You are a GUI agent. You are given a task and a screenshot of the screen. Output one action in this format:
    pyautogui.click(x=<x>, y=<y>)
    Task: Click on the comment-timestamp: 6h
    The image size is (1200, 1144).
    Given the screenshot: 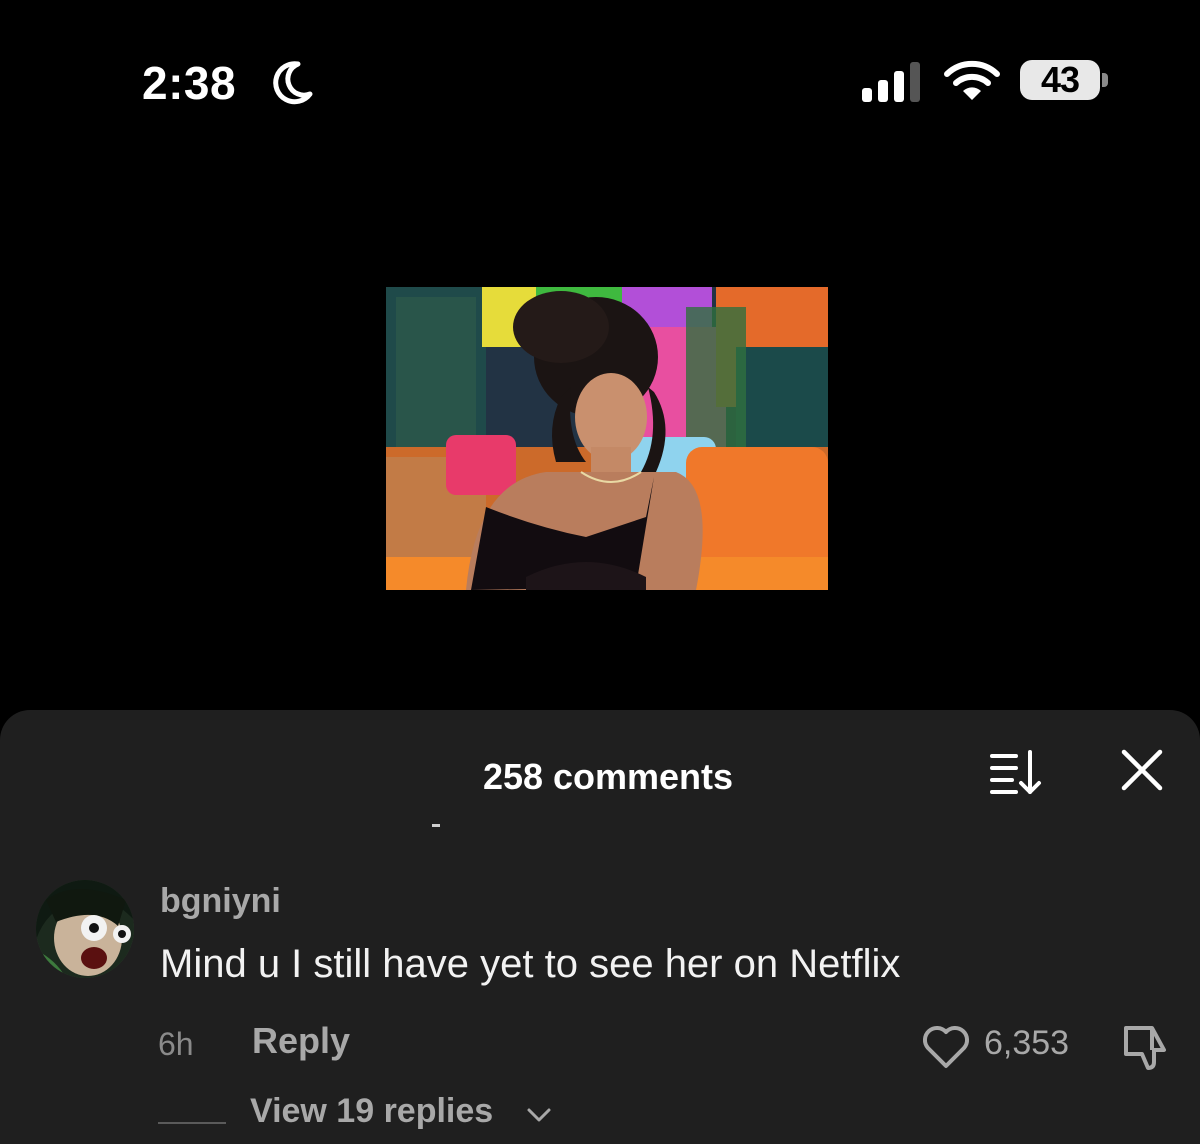 What is the action you would take?
    pyautogui.click(x=176, y=1044)
    